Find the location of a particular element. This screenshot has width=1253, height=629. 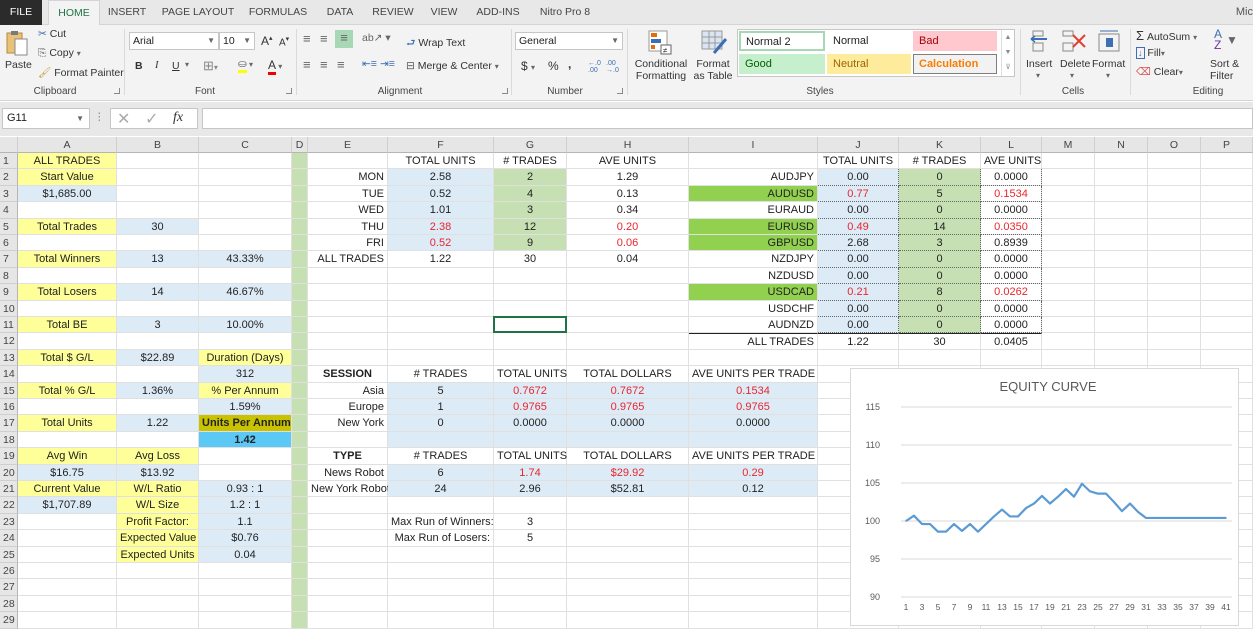

be-pct: 10.00% is located at coordinates (245, 325).